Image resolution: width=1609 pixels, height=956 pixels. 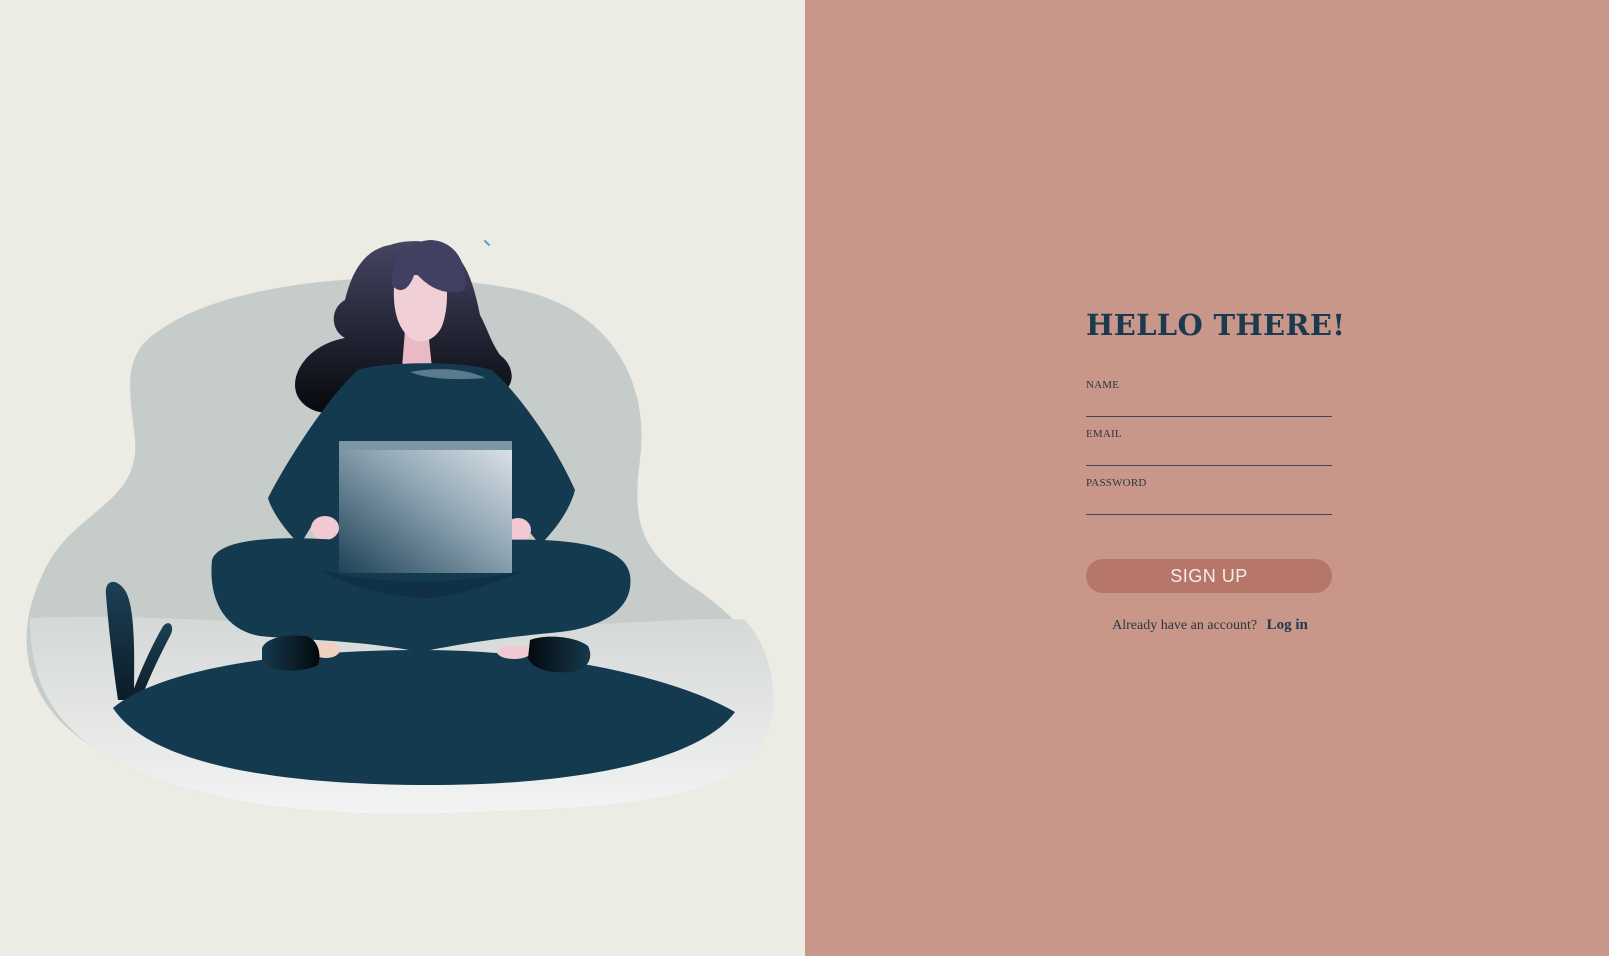 I want to click on email-input, so click(x=1209, y=454).